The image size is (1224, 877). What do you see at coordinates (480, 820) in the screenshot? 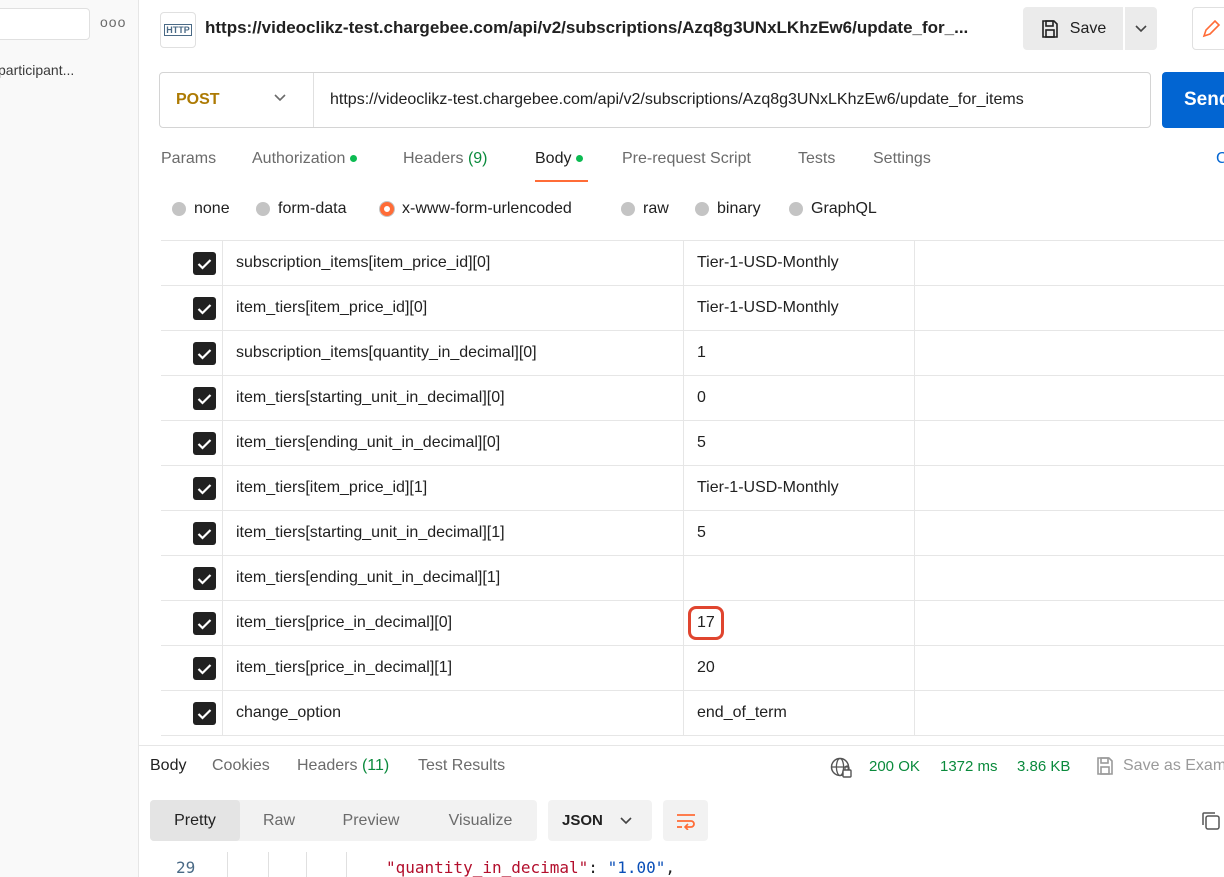
I see `view-visualize: Visualize` at bounding box center [480, 820].